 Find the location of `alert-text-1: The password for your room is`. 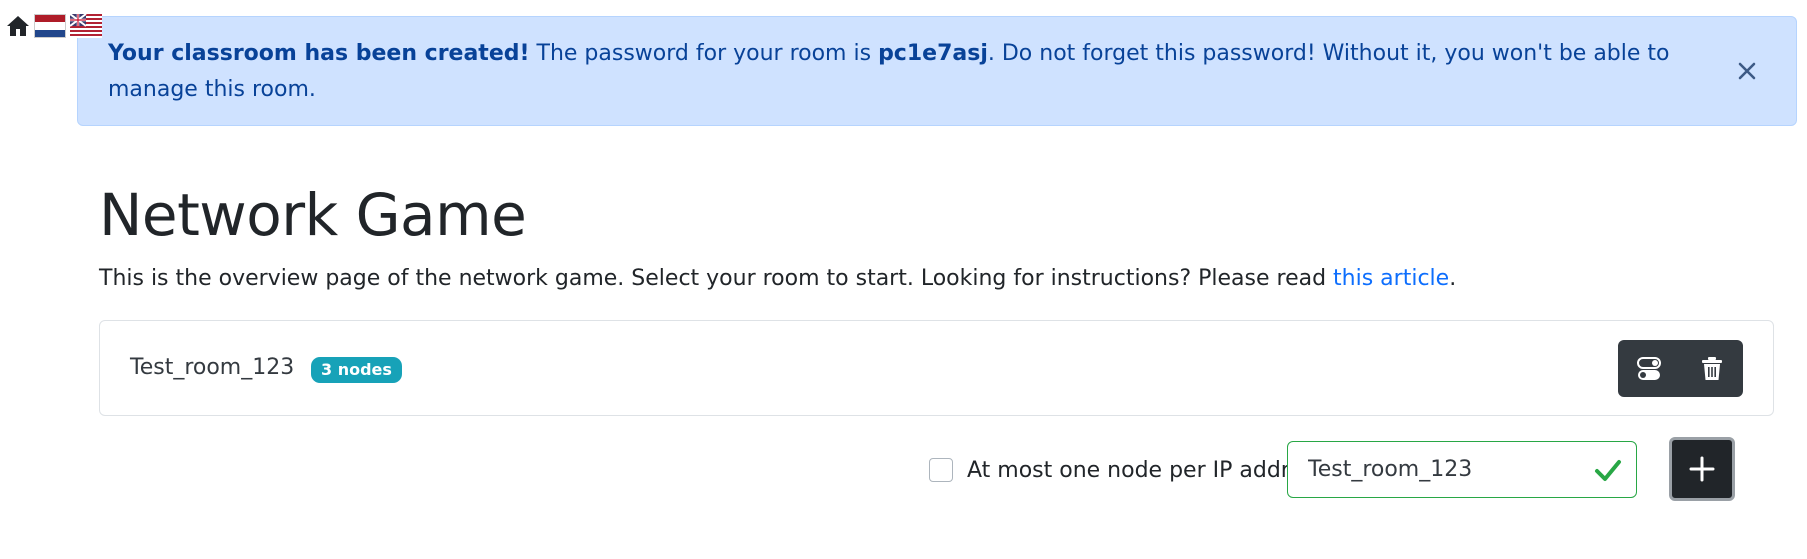

alert-text-1: The password for your room is is located at coordinates (704, 53).